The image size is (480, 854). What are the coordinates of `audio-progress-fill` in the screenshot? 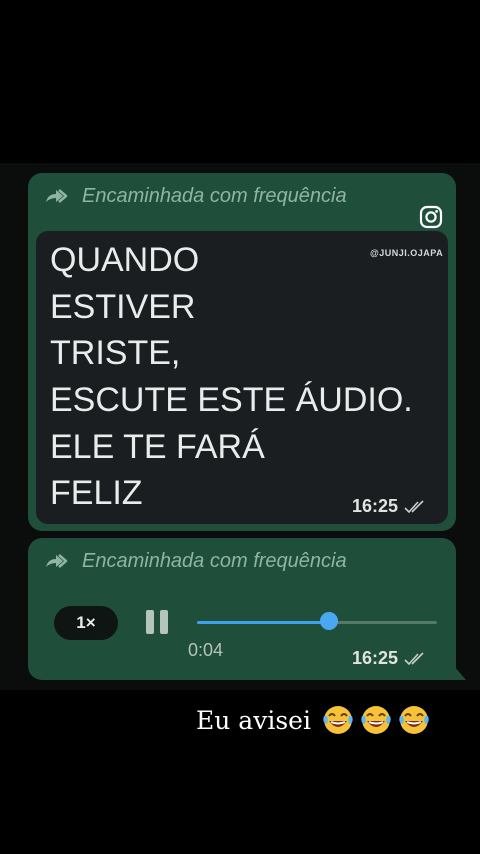 It's located at (263, 622).